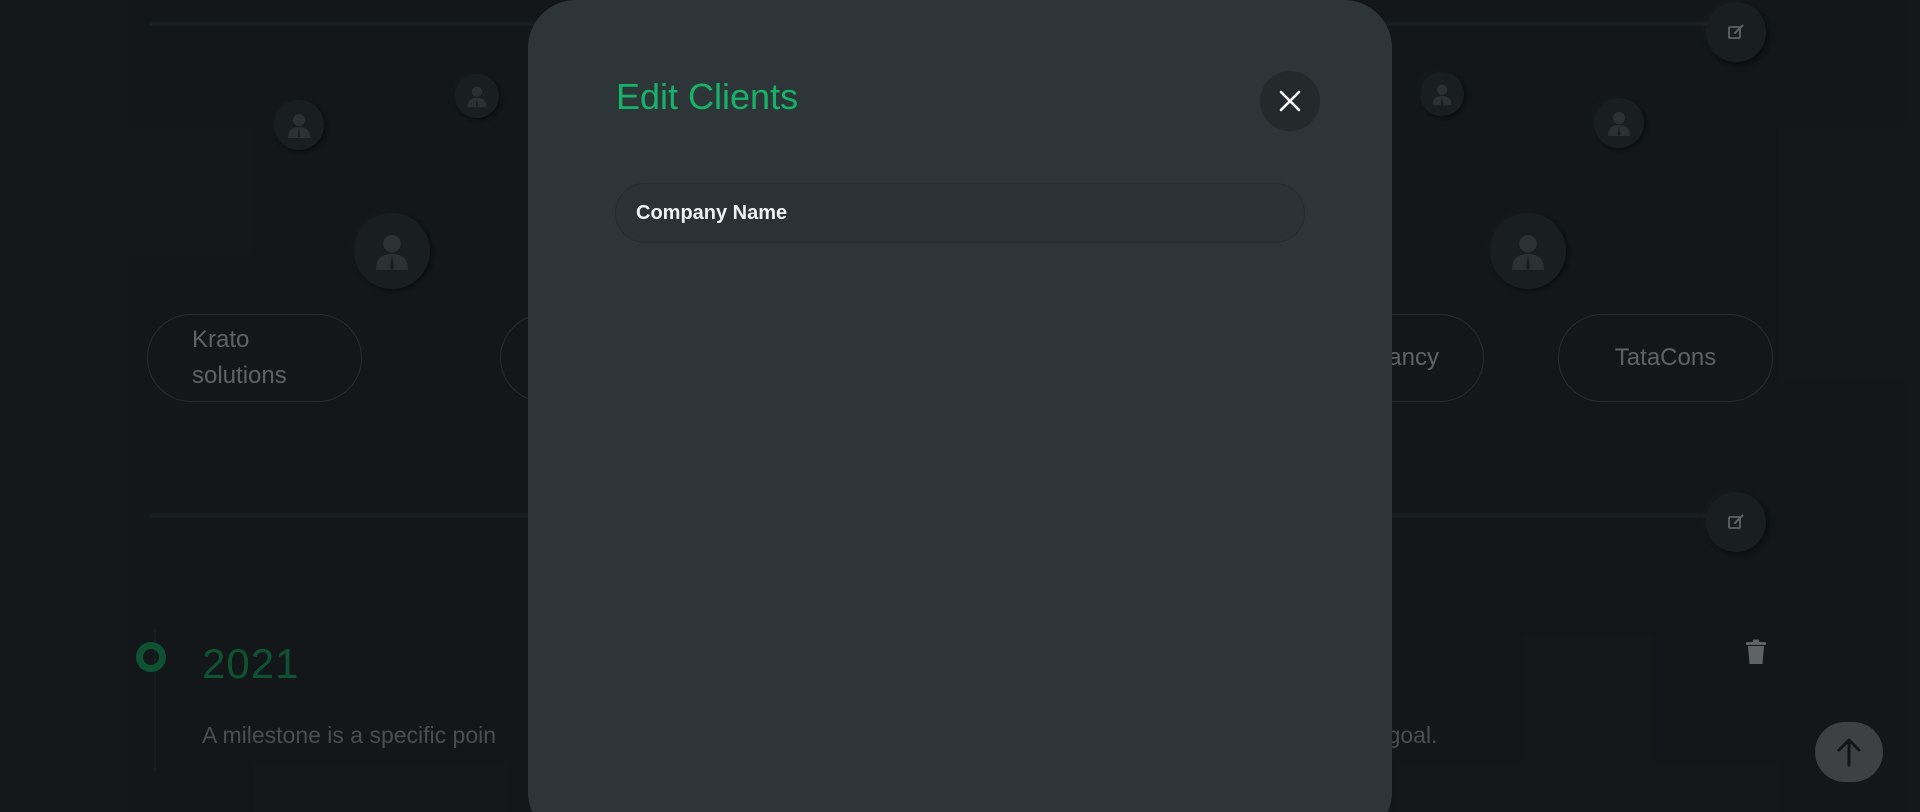 This screenshot has width=1920, height=812. I want to click on modal-title: Edit Clients, so click(707, 96).